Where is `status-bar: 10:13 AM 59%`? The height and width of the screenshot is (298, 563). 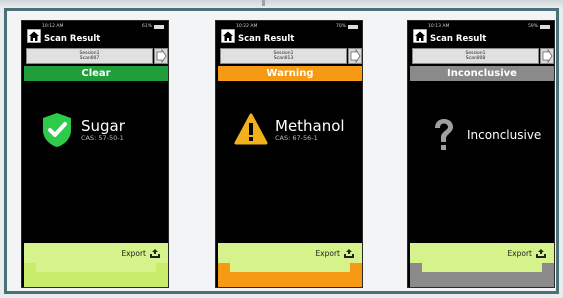 status-bar: 10:13 AM 59% is located at coordinates (489, 26).